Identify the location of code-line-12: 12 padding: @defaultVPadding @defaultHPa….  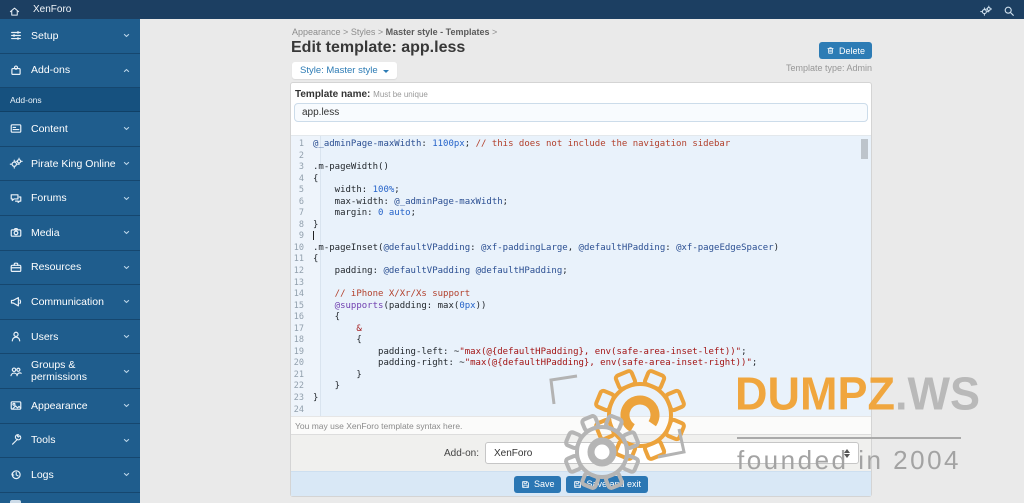
(581, 272).